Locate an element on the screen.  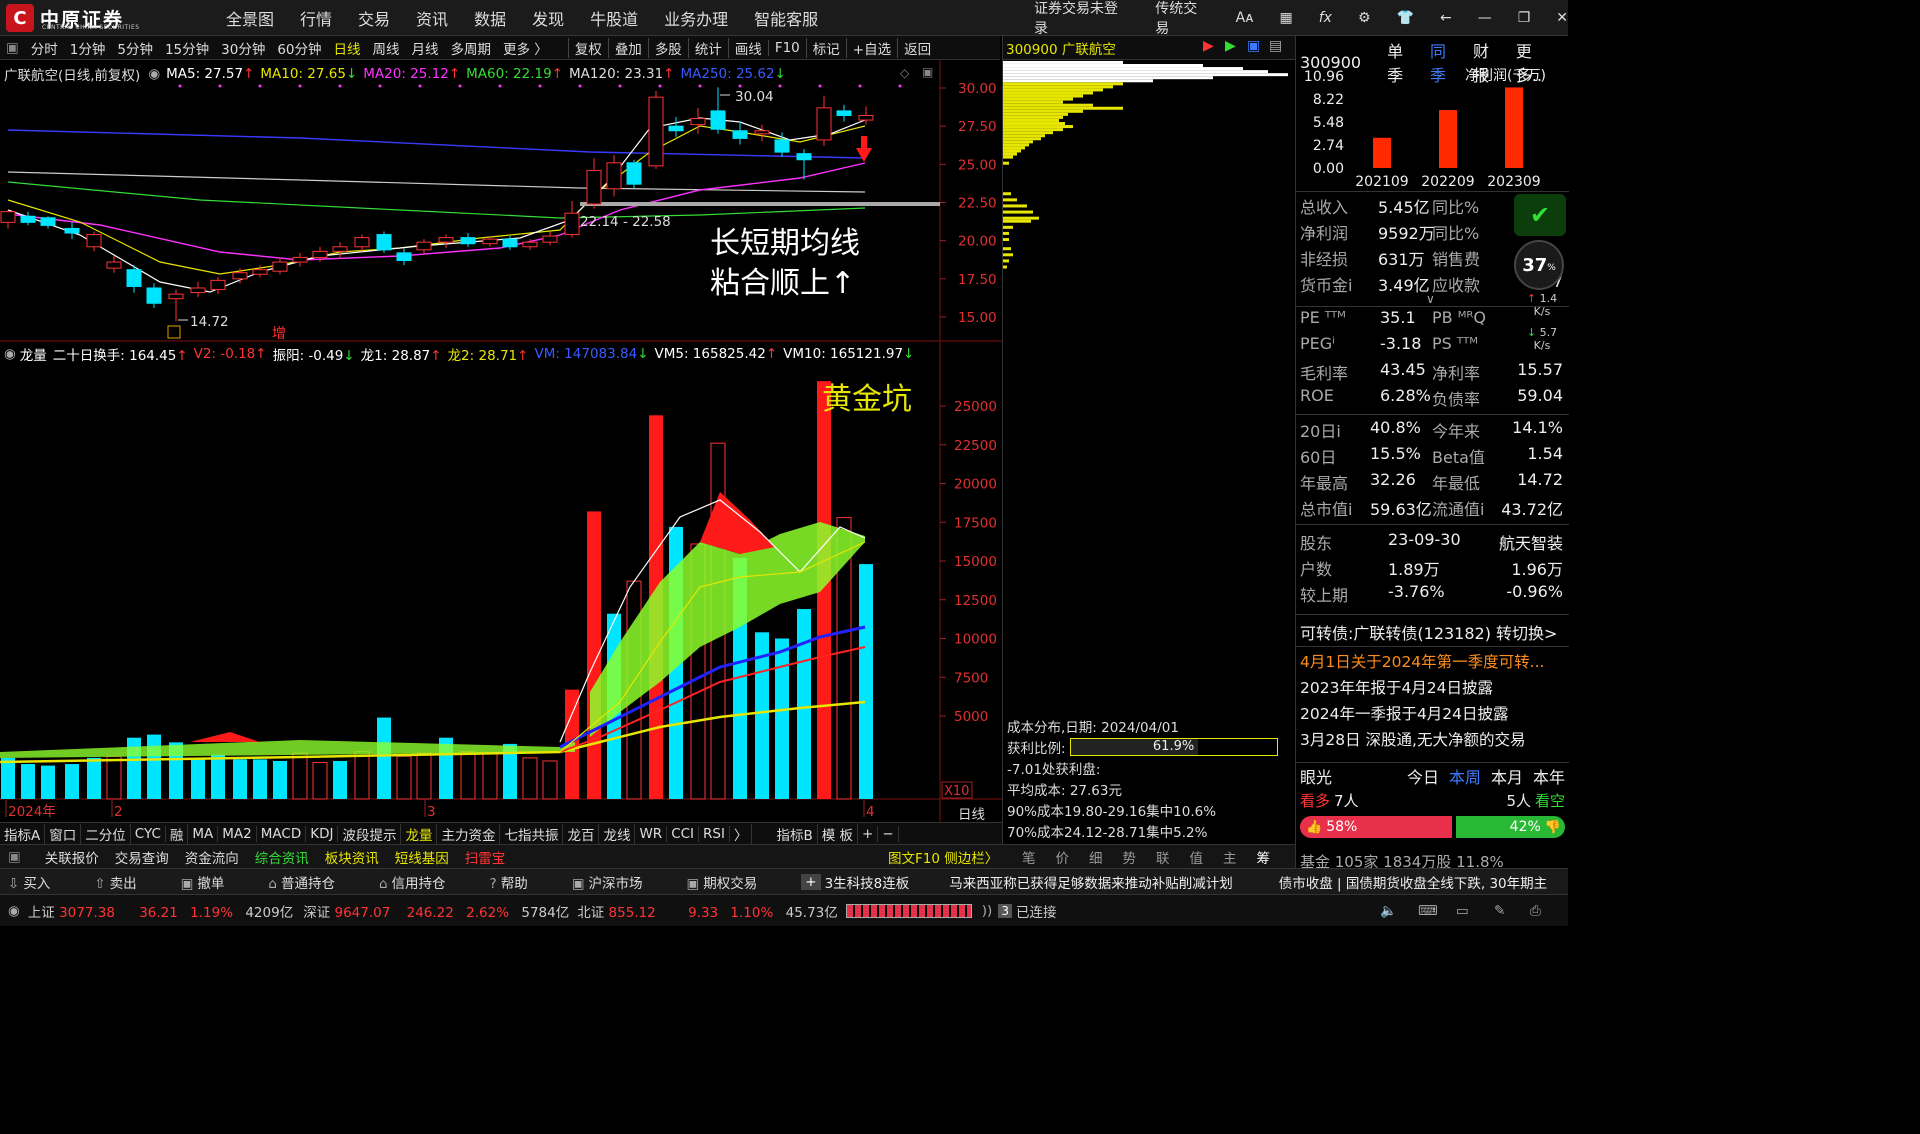
chip-tab: 值 is located at coordinates (1197, 857).